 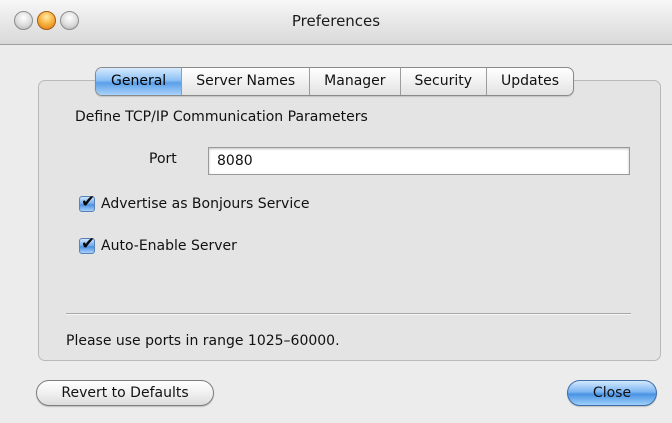 I want to click on window-title: Preferences, so click(x=336, y=21).